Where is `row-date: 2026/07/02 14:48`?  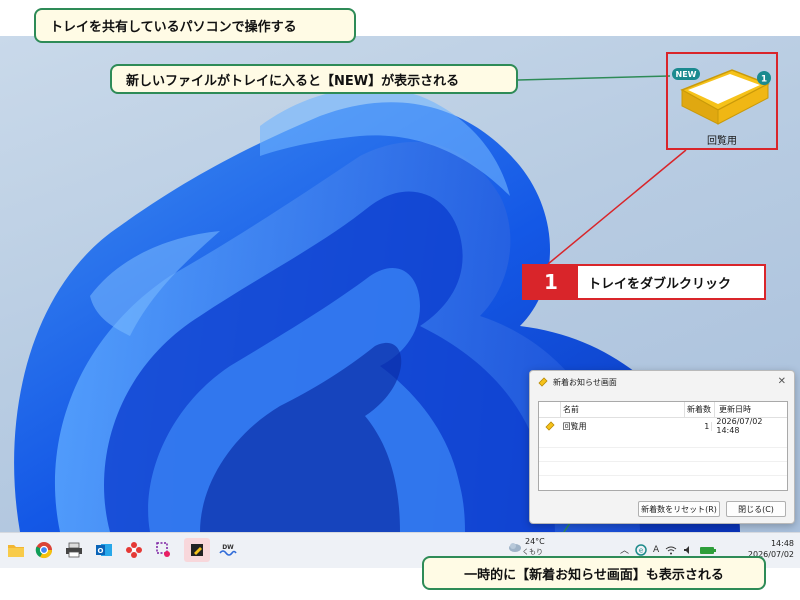
row-date: 2026/07/02 14:48 is located at coordinates (739, 426).